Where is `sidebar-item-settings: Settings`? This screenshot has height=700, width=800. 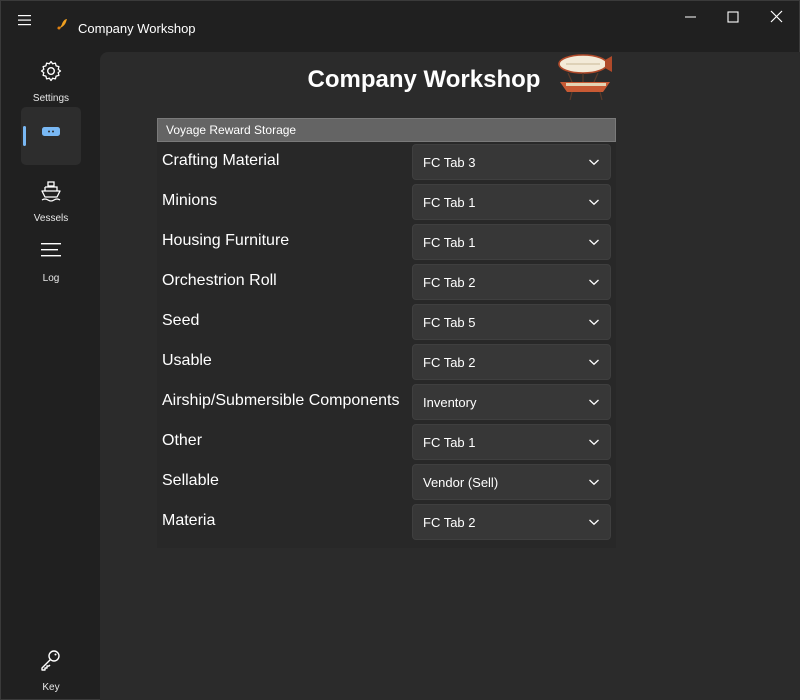
sidebar-item-settings: Settings is located at coordinates (51, 76).